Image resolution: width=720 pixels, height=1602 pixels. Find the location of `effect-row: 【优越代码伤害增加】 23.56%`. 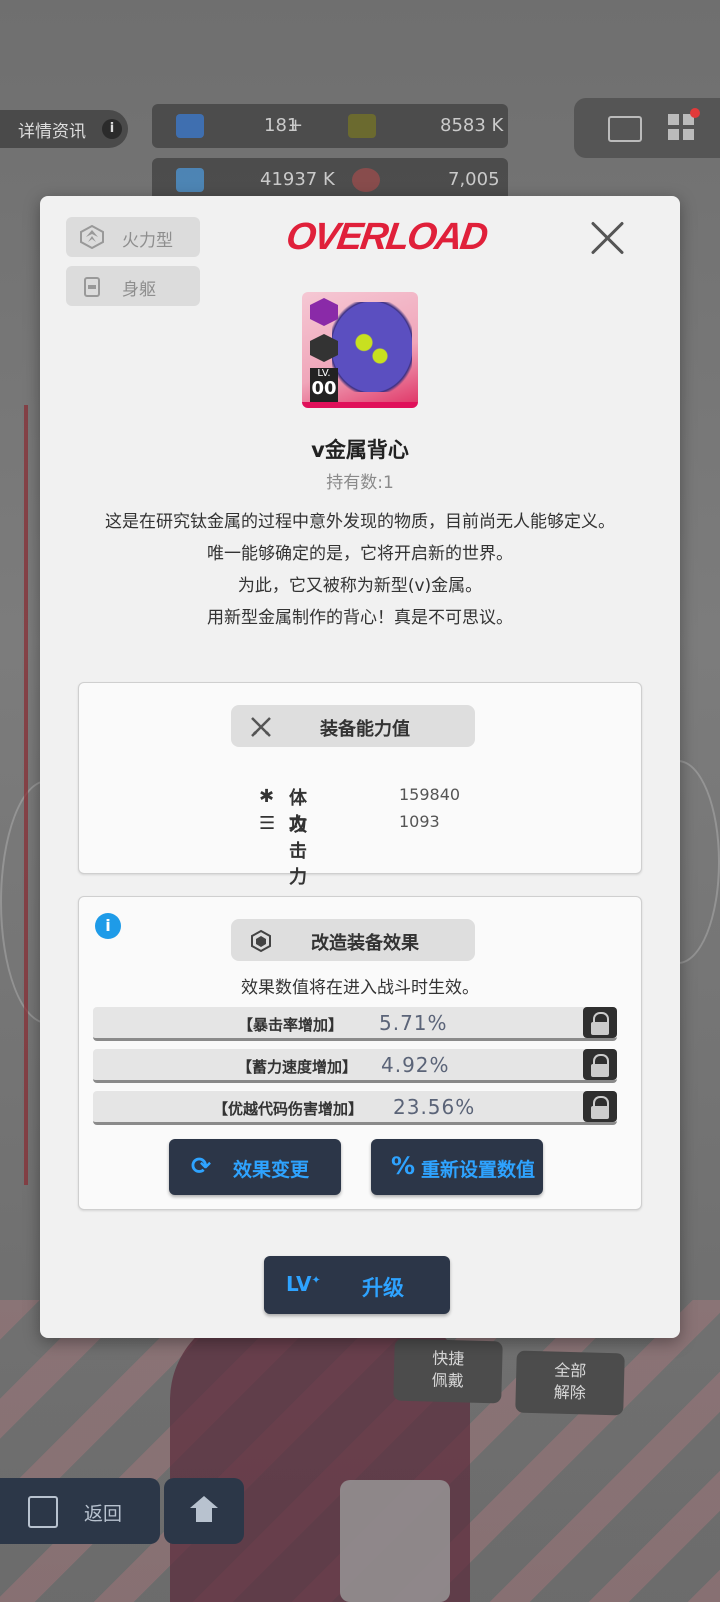

effect-row: 【优越代码伤害增加】 23.56% is located at coordinates (355, 1108).